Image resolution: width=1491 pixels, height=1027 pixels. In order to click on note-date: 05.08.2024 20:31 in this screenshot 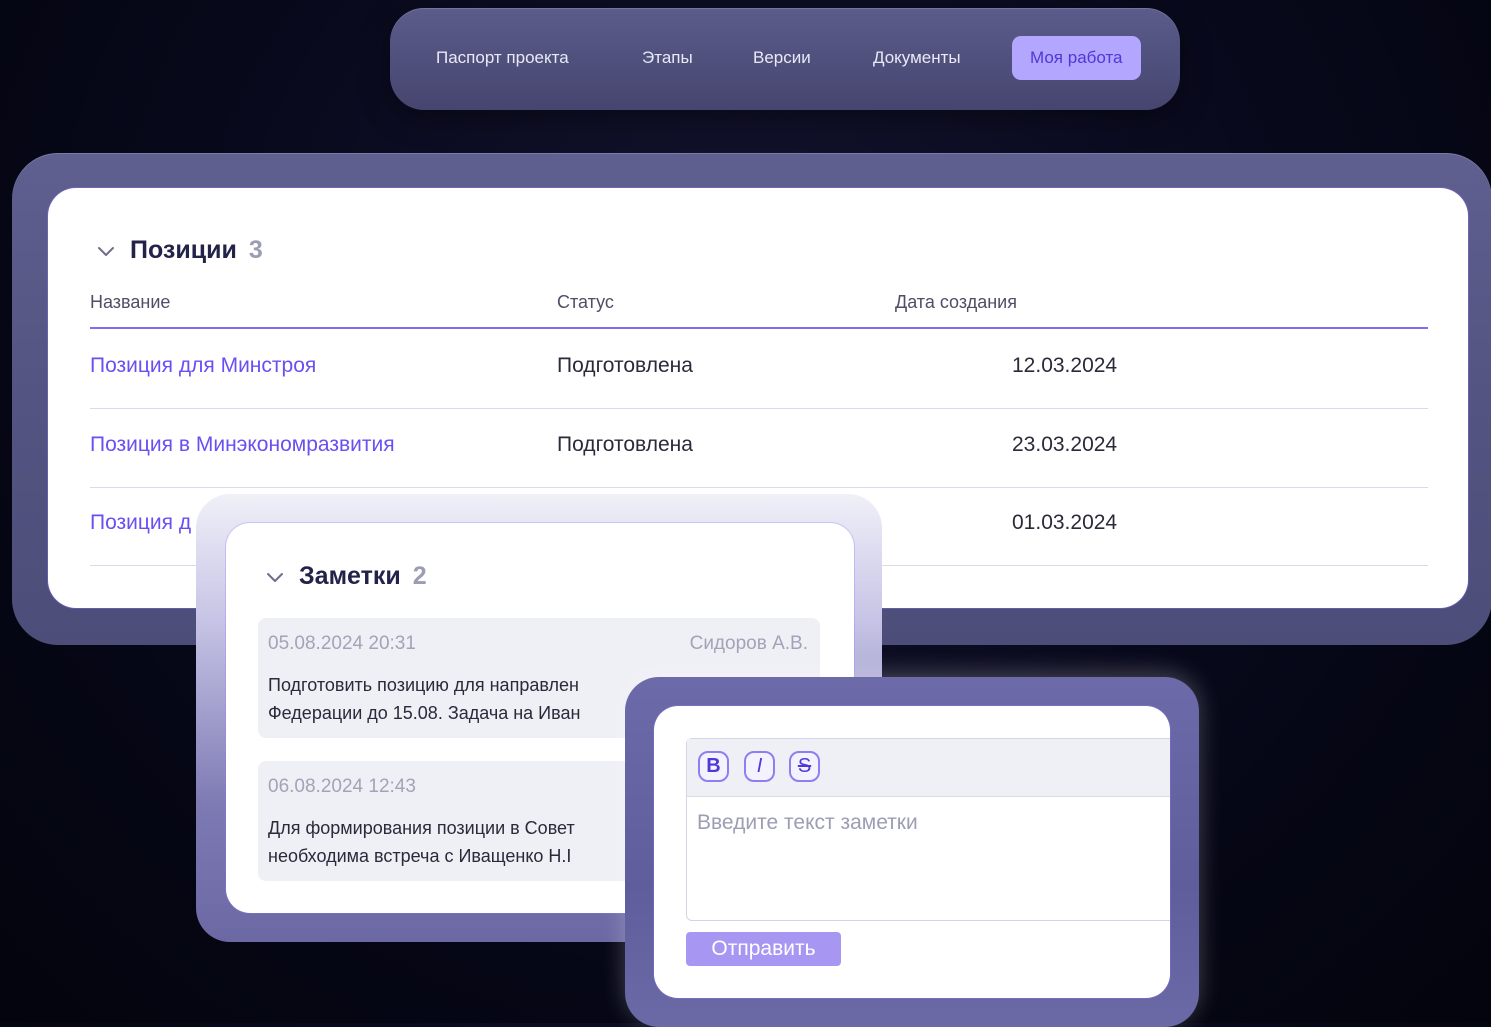, I will do `click(342, 643)`.